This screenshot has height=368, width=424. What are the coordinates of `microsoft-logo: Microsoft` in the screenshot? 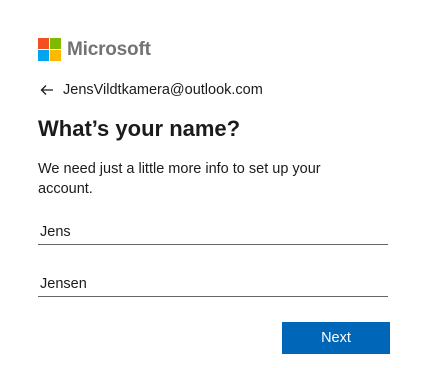 It's located at (94, 49).